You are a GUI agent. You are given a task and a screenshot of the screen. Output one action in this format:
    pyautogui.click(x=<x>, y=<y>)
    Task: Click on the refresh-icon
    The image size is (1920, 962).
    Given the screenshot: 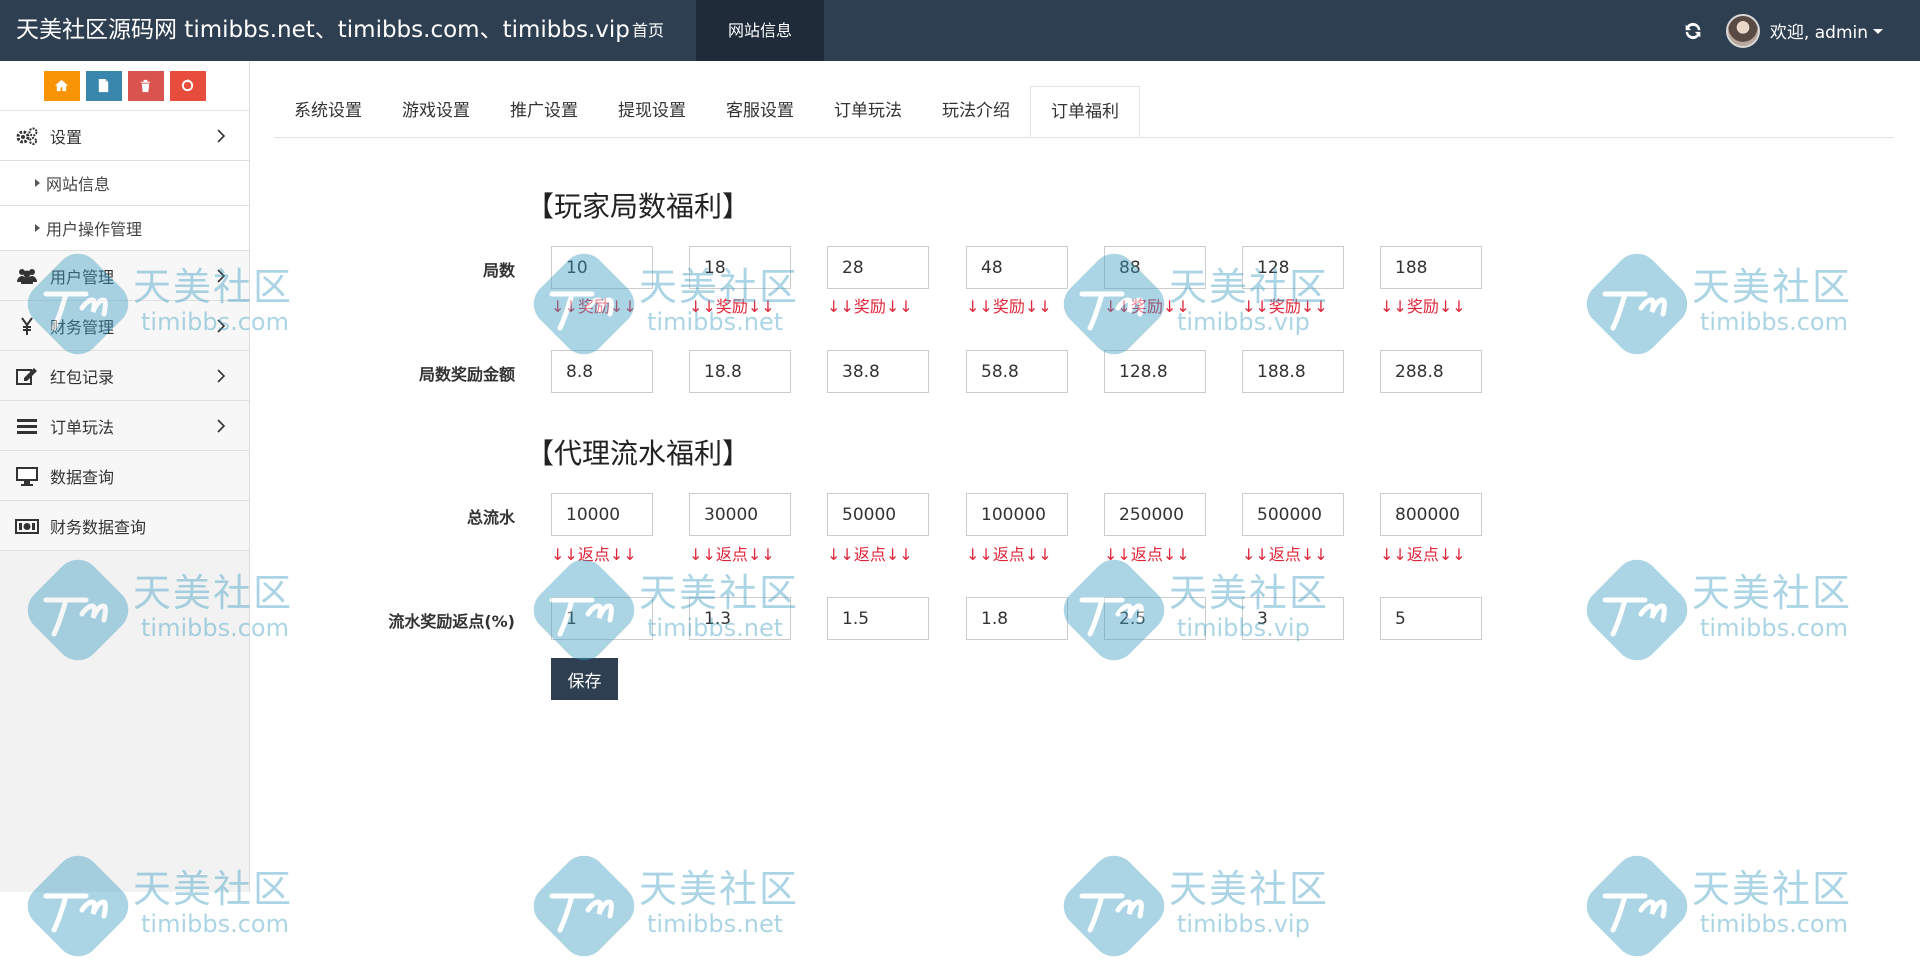 What is the action you would take?
    pyautogui.click(x=1693, y=31)
    